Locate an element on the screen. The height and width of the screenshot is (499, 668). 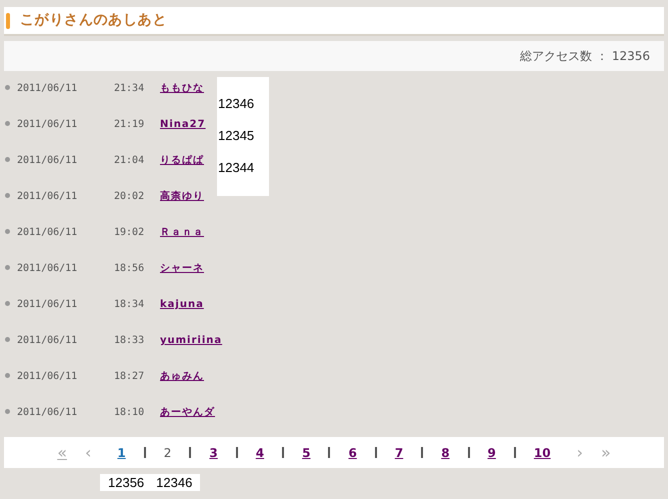
page-link: 1 is located at coordinates (121, 453).